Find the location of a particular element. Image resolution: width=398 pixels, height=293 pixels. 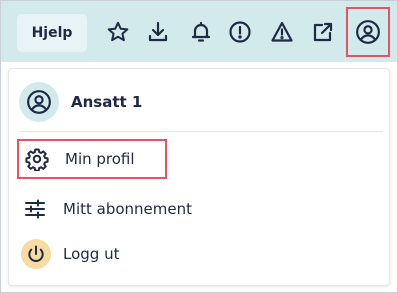

menu-item-label: Logg ut is located at coordinates (91, 254).